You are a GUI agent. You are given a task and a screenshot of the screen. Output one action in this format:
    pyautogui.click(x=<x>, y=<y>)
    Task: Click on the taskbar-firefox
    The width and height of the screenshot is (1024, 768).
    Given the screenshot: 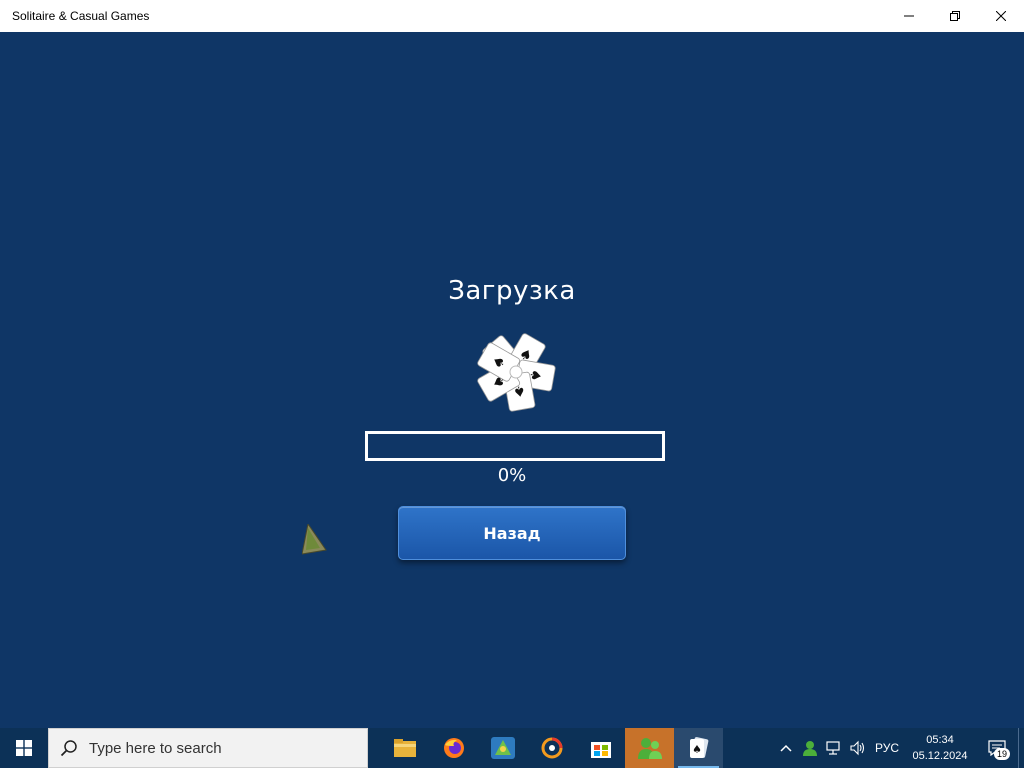 What is the action you would take?
    pyautogui.click(x=453, y=748)
    